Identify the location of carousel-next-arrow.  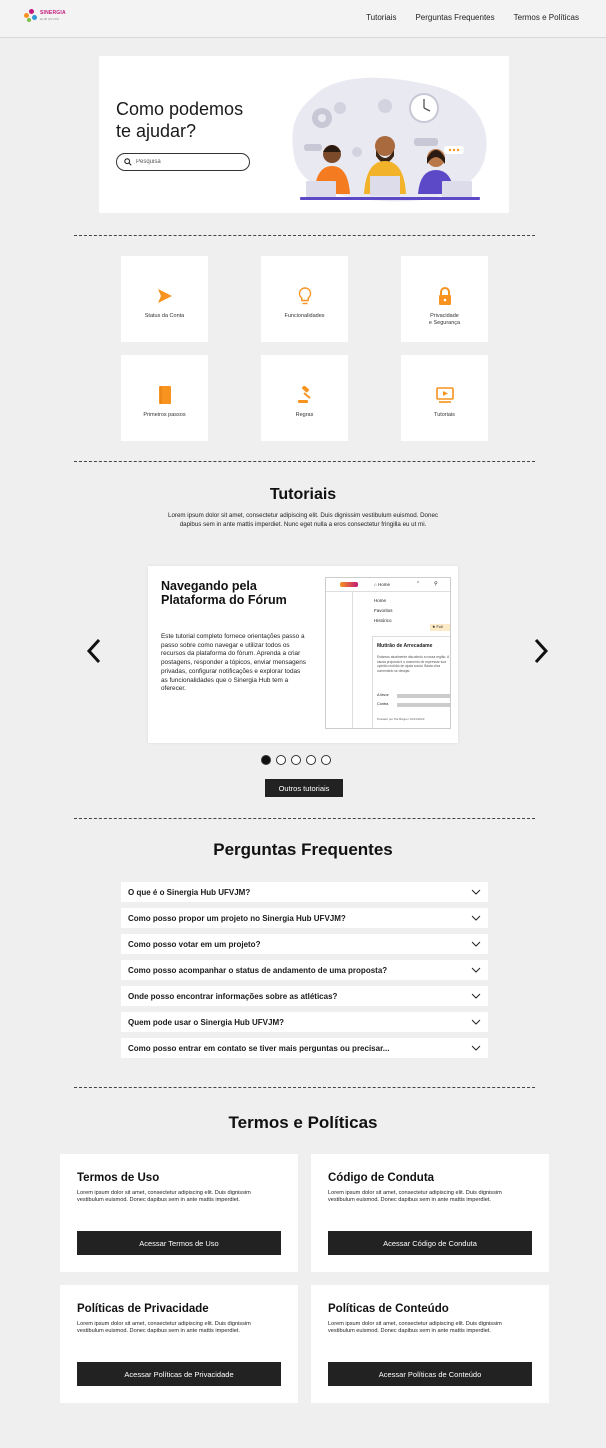
(541, 654).